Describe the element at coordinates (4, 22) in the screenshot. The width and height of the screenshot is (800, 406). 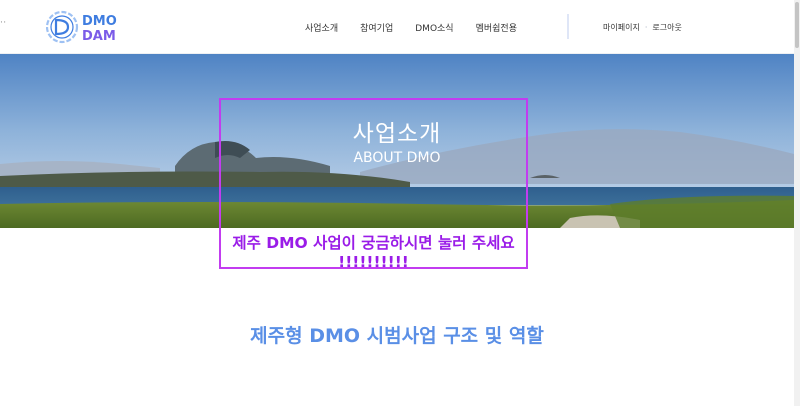
I see `menu-icon: ᆢ` at that location.